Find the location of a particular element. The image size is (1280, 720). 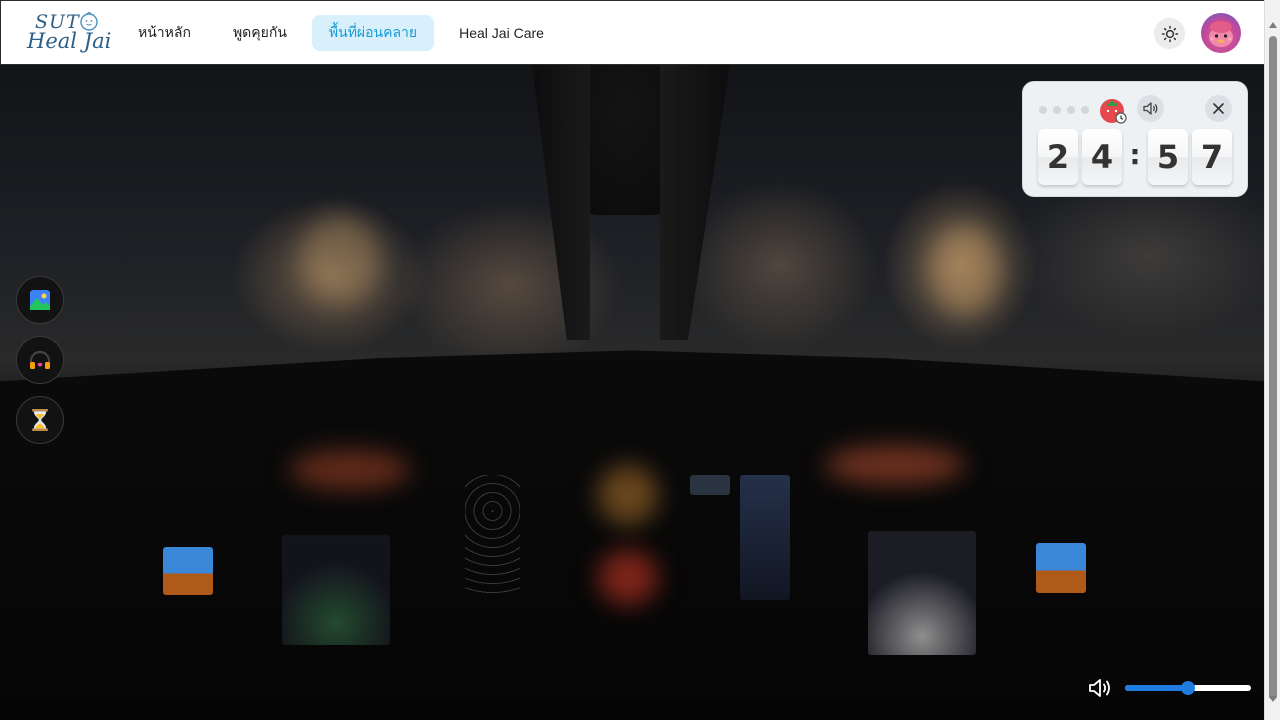

speaker-icon is located at coordinates (1150, 108).